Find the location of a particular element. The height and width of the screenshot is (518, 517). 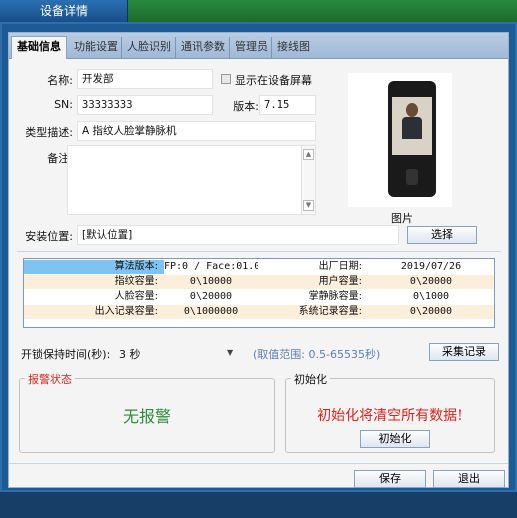

device-photo is located at coordinates (400, 140).